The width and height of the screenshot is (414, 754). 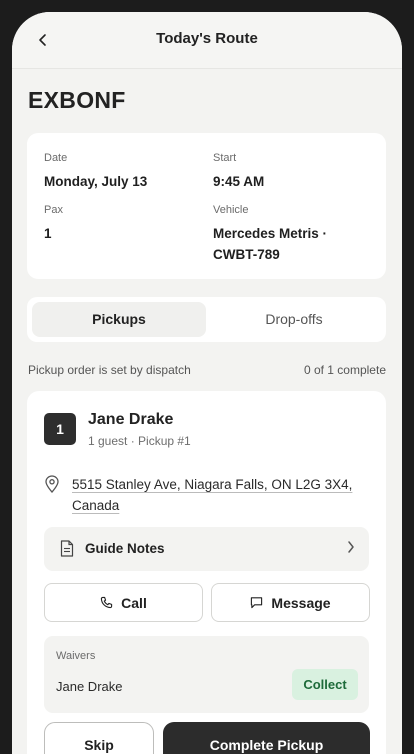 What do you see at coordinates (76, 656) in the screenshot?
I see `waivers-label: Waivers` at bounding box center [76, 656].